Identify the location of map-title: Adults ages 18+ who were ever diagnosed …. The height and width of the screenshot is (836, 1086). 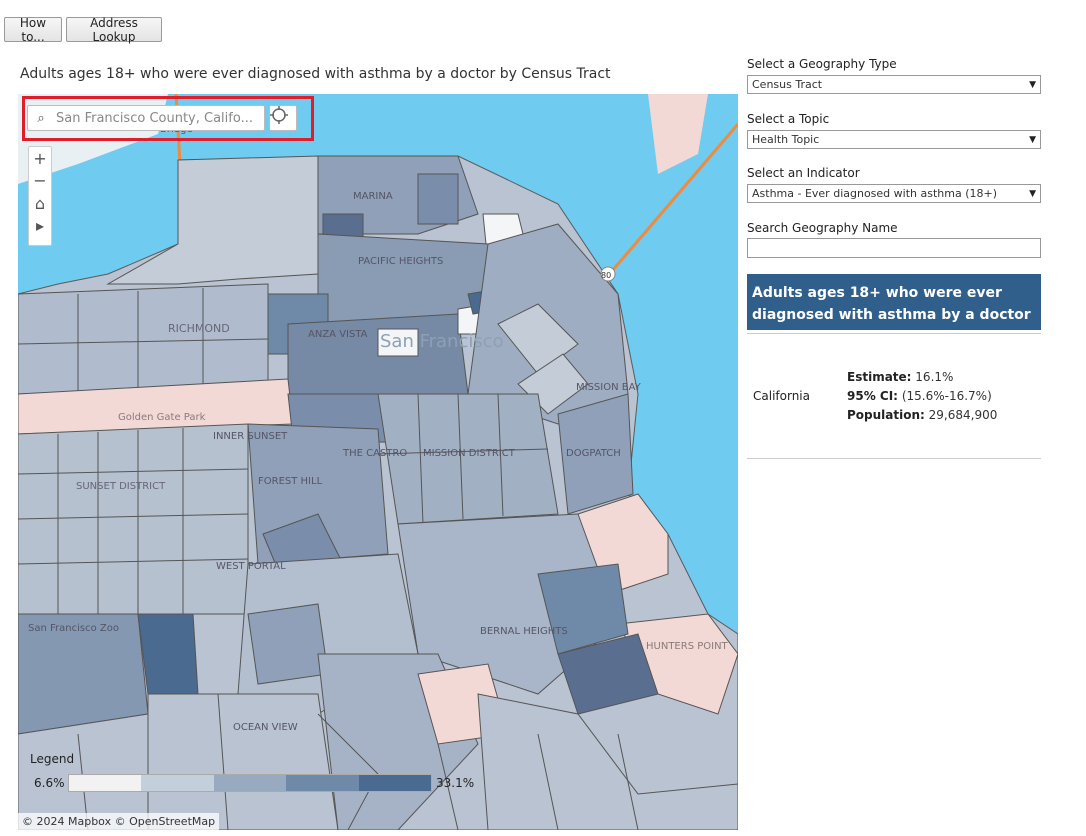
(315, 74).